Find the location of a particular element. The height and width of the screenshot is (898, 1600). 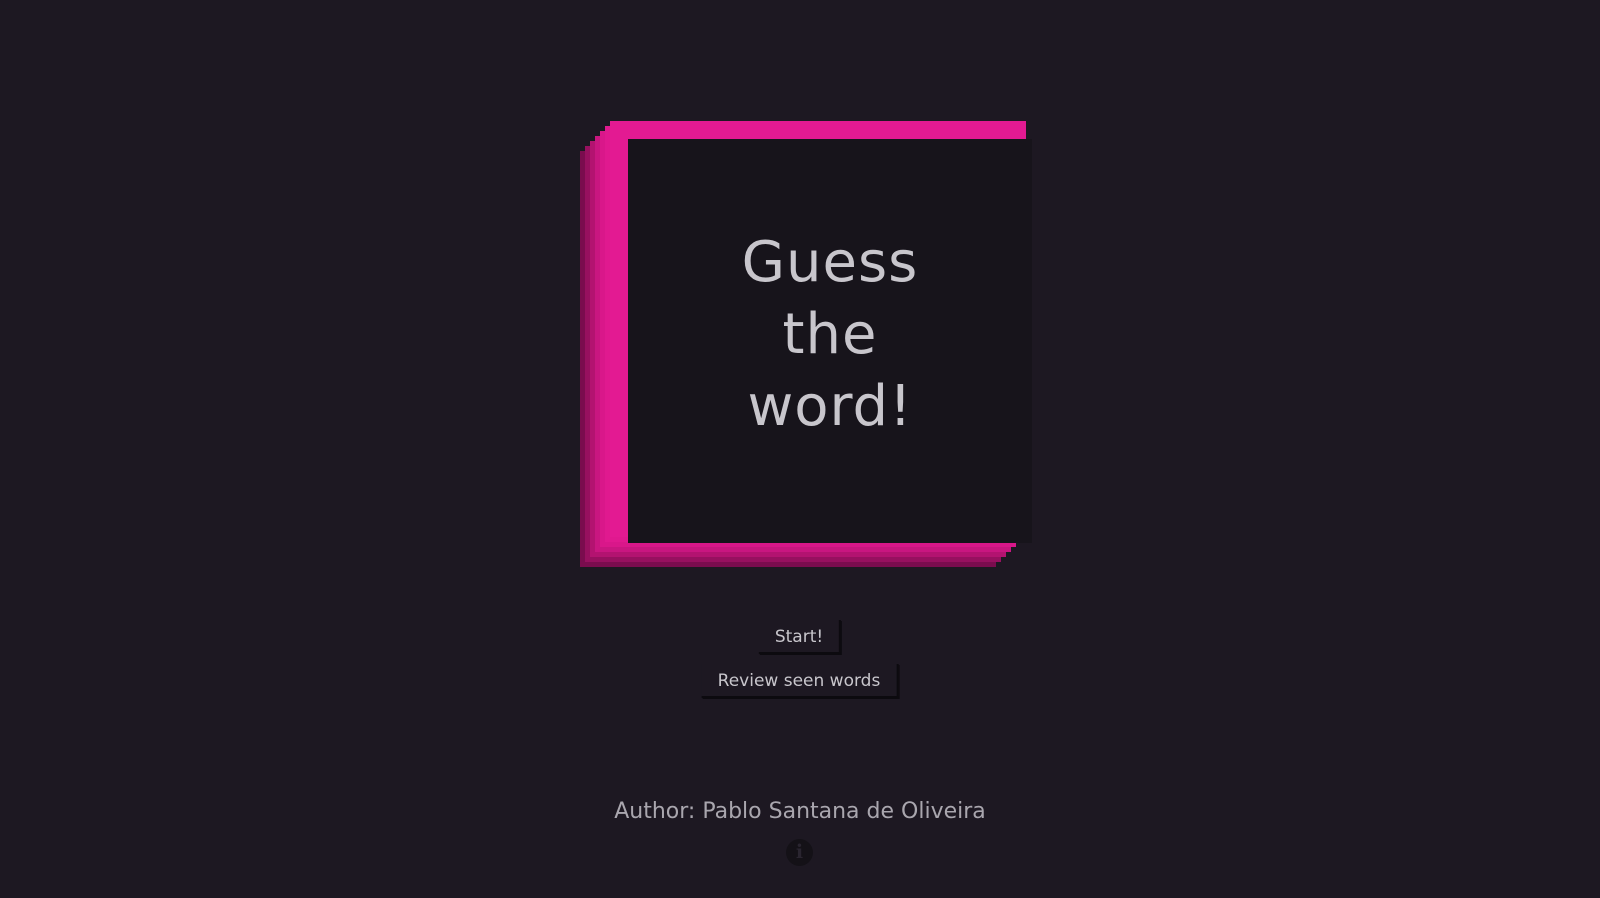

author-name: Pablo Santana de Oliveira is located at coordinates (844, 811).